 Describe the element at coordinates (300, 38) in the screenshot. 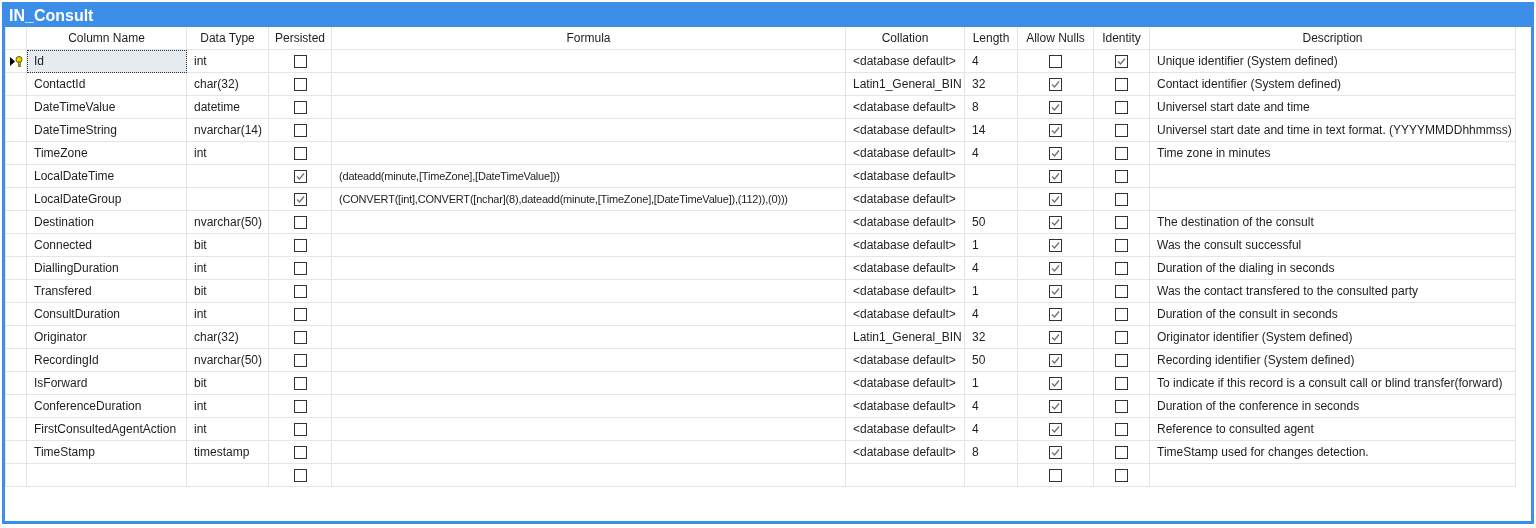

I see `column-header: Persisted` at that location.